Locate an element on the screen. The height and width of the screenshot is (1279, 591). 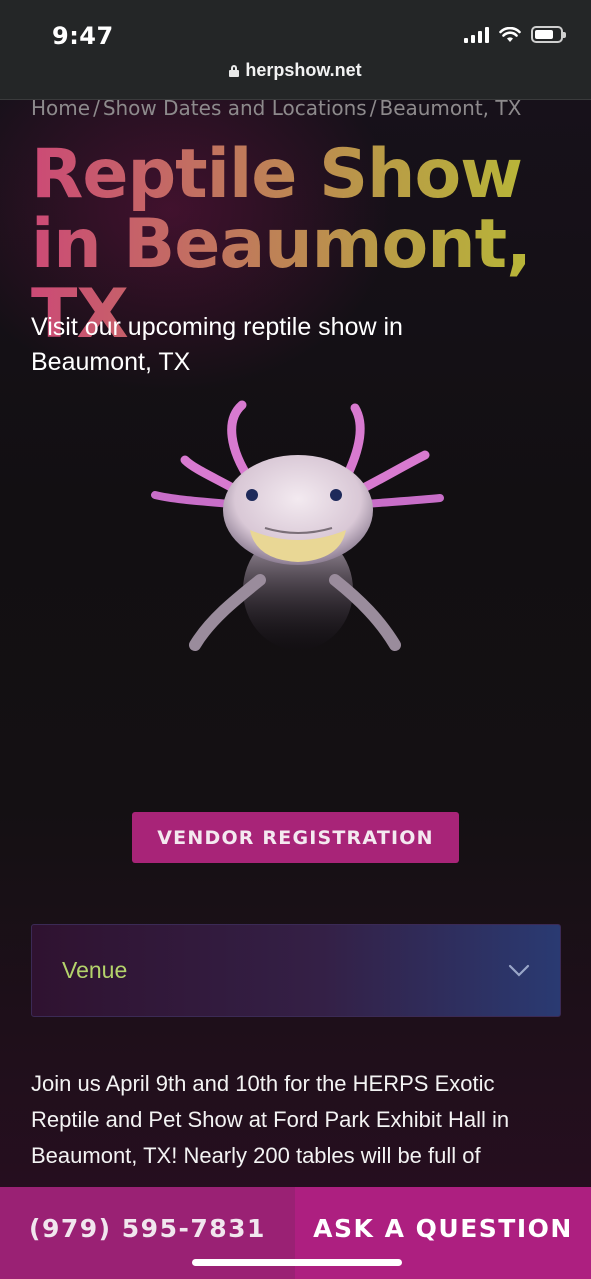
status-time: 9:47 is located at coordinates (83, 36).